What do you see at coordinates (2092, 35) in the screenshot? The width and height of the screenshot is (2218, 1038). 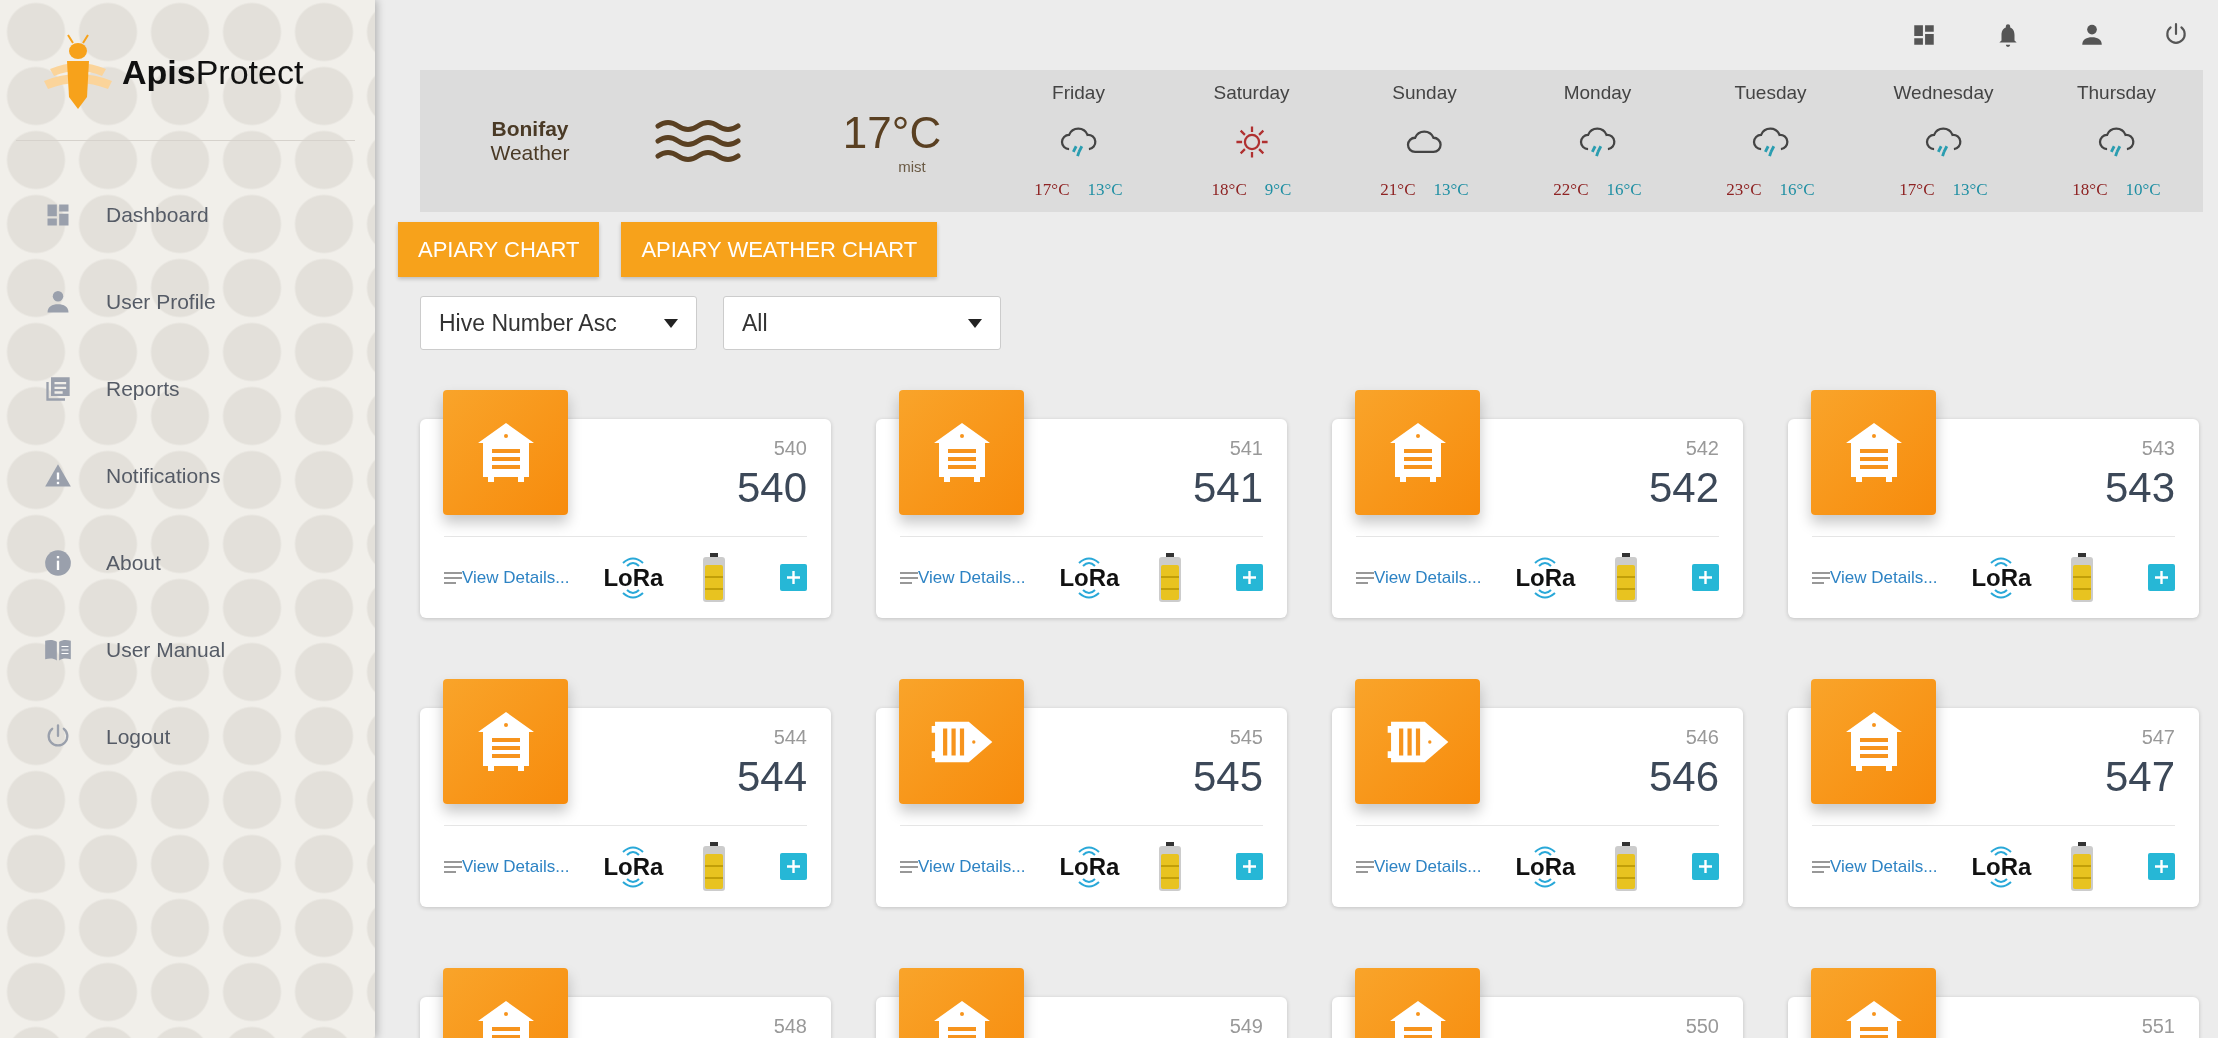 I see `person-icon` at bounding box center [2092, 35].